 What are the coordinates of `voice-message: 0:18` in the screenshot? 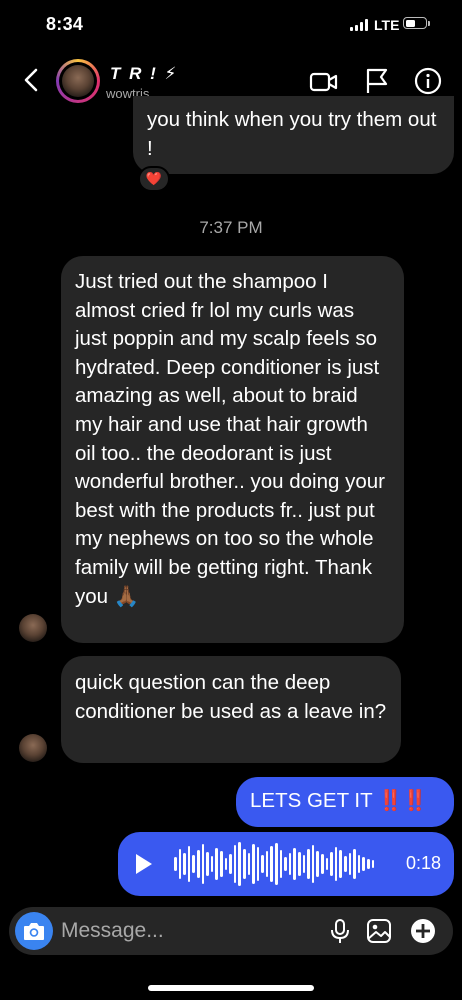 It's located at (286, 864).